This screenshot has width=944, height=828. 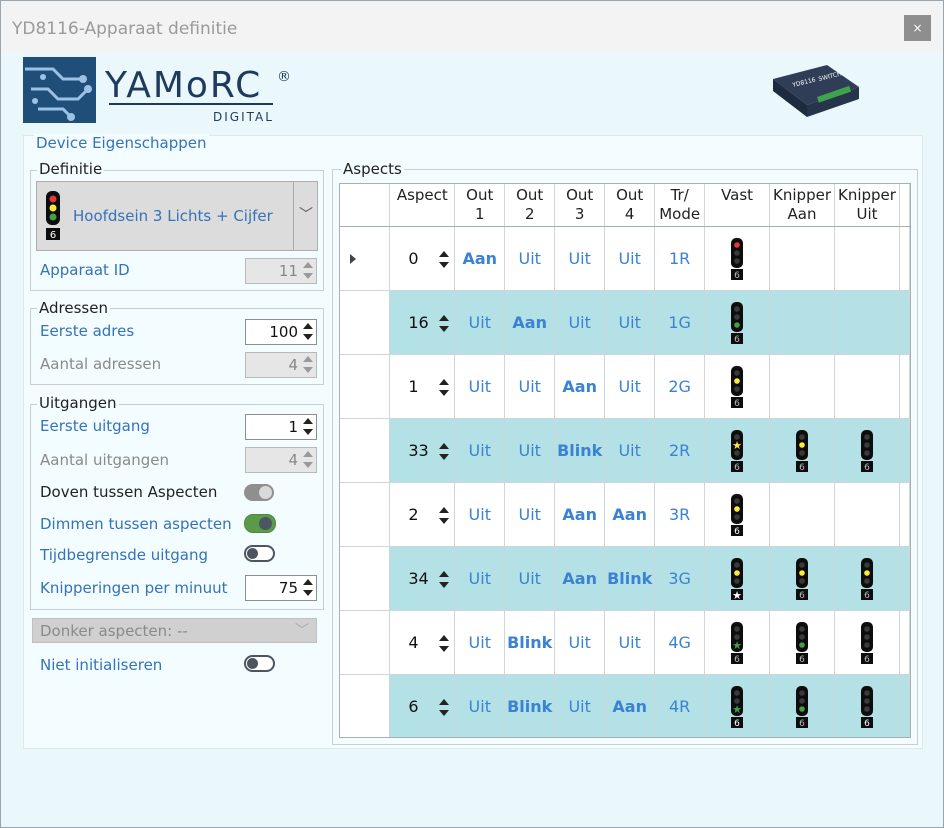 I want to click on mode-cell: 2R, so click(x=680, y=450).